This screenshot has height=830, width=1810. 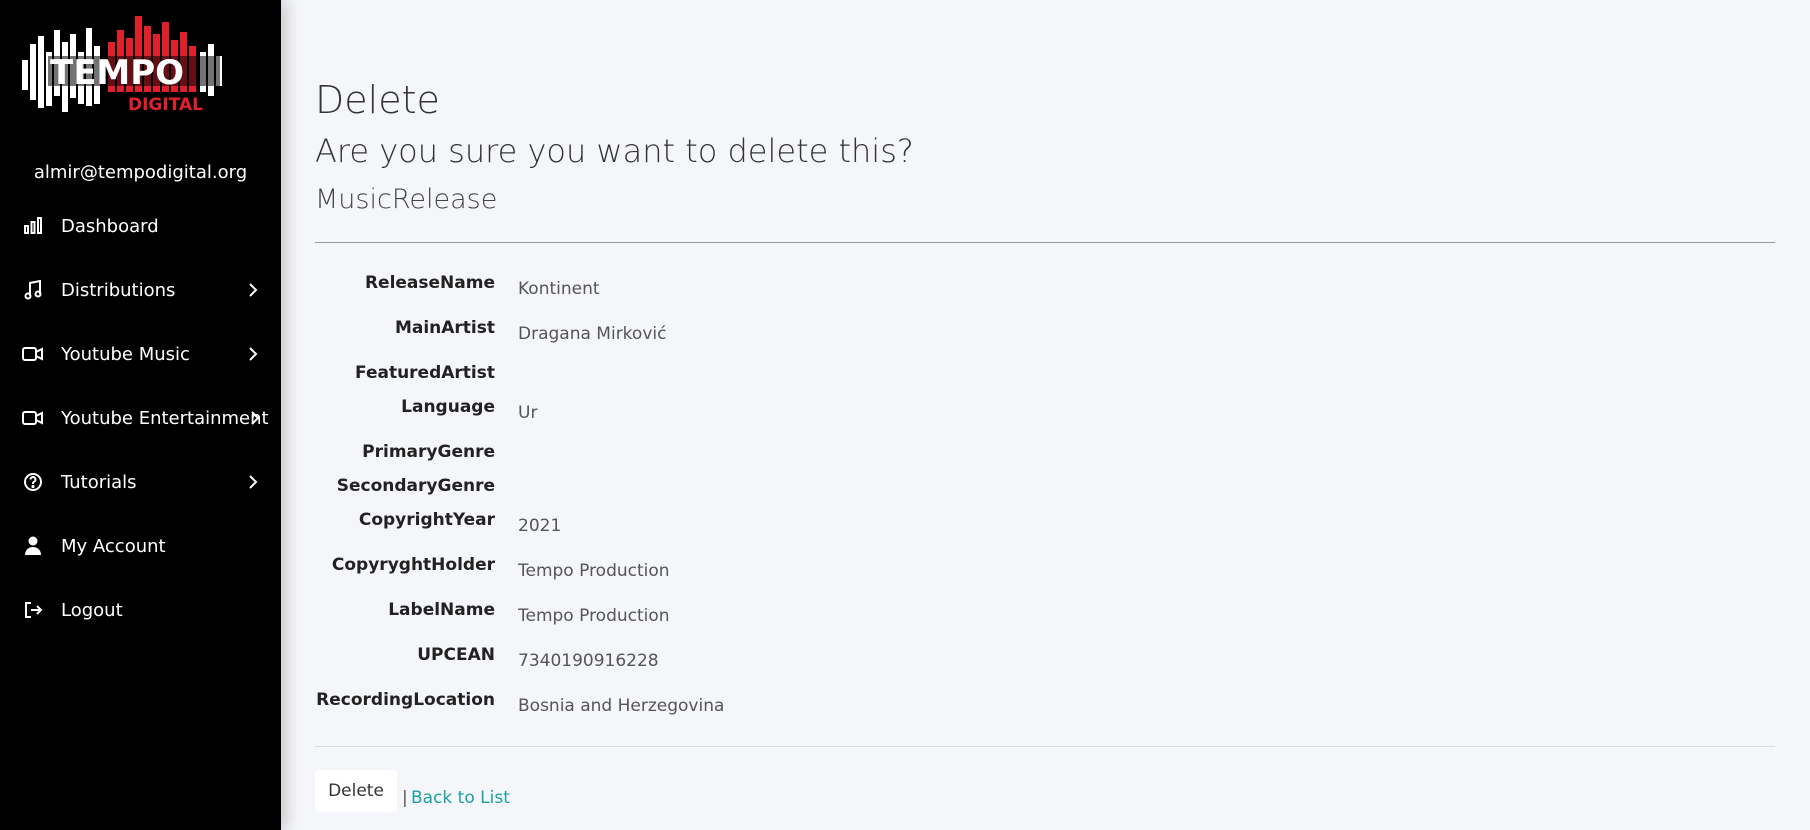 What do you see at coordinates (165, 418) in the screenshot?
I see `sidebar-item-label: Youtube Entertainment` at bounding box center [165, 418].